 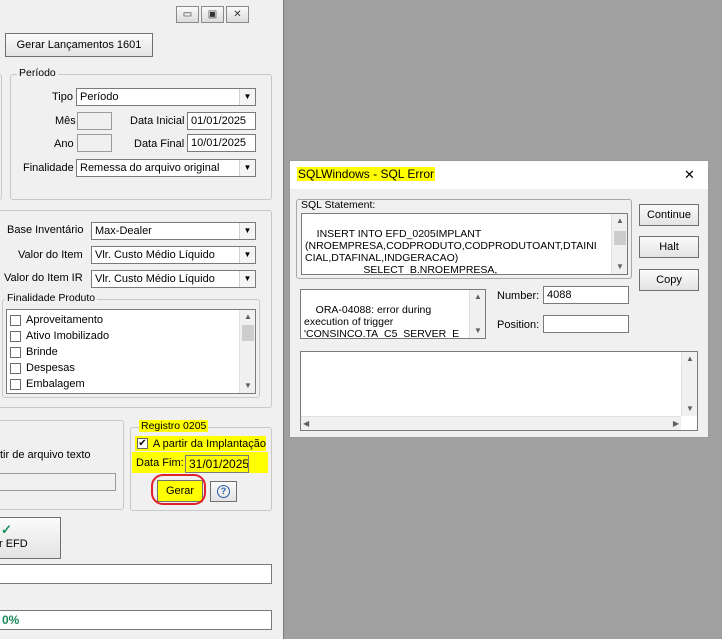 I want to click on ano-field, so click(x=94, y=143).